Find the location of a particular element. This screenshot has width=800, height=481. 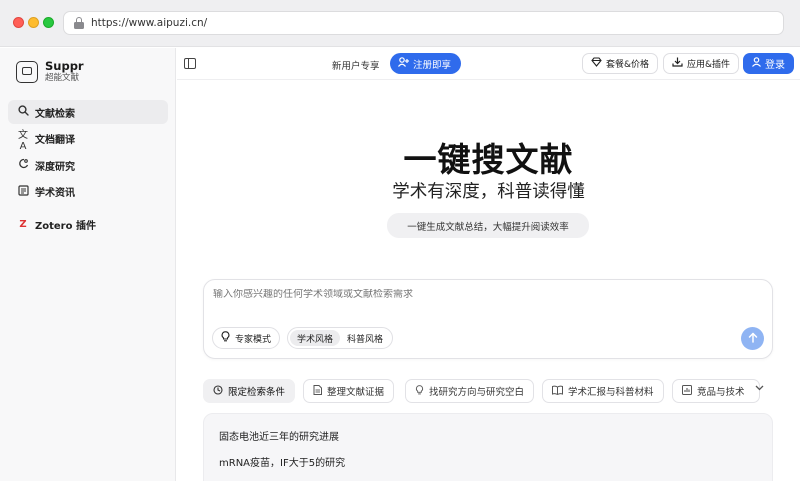

style-toggle: 学术风格 科普风格 is located at coordinates (340, 338).